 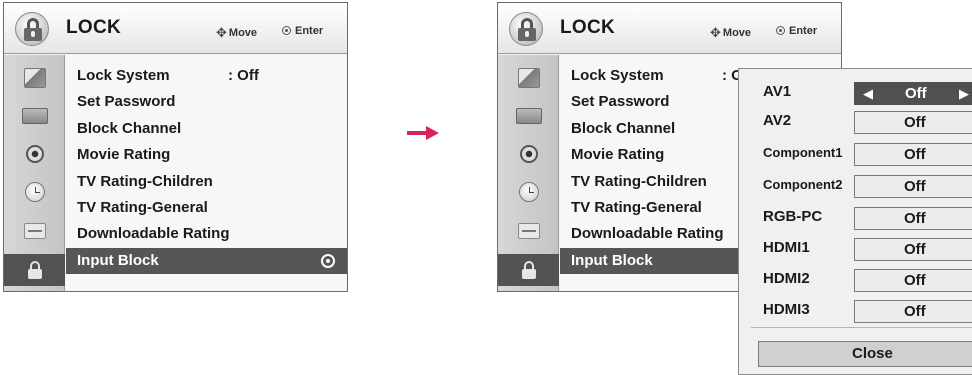 What do you see at coordinates (786, 247) in the screenshot?
I see `input-label: HDMI1` at bounding box center [786, 247].